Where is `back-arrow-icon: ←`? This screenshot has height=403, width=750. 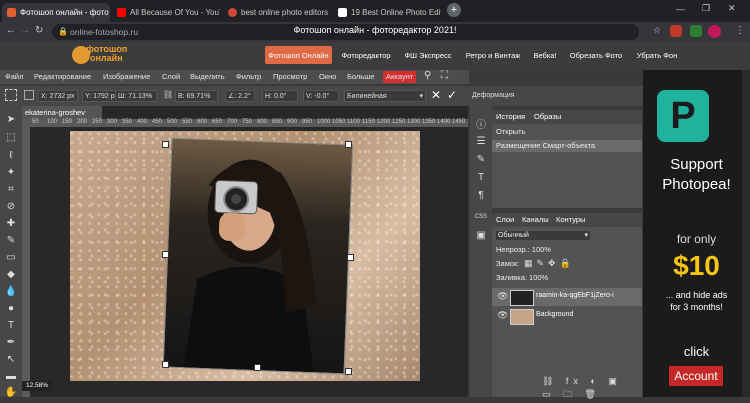
back-arrow-icon: ← is located at coordinates (11, 30).